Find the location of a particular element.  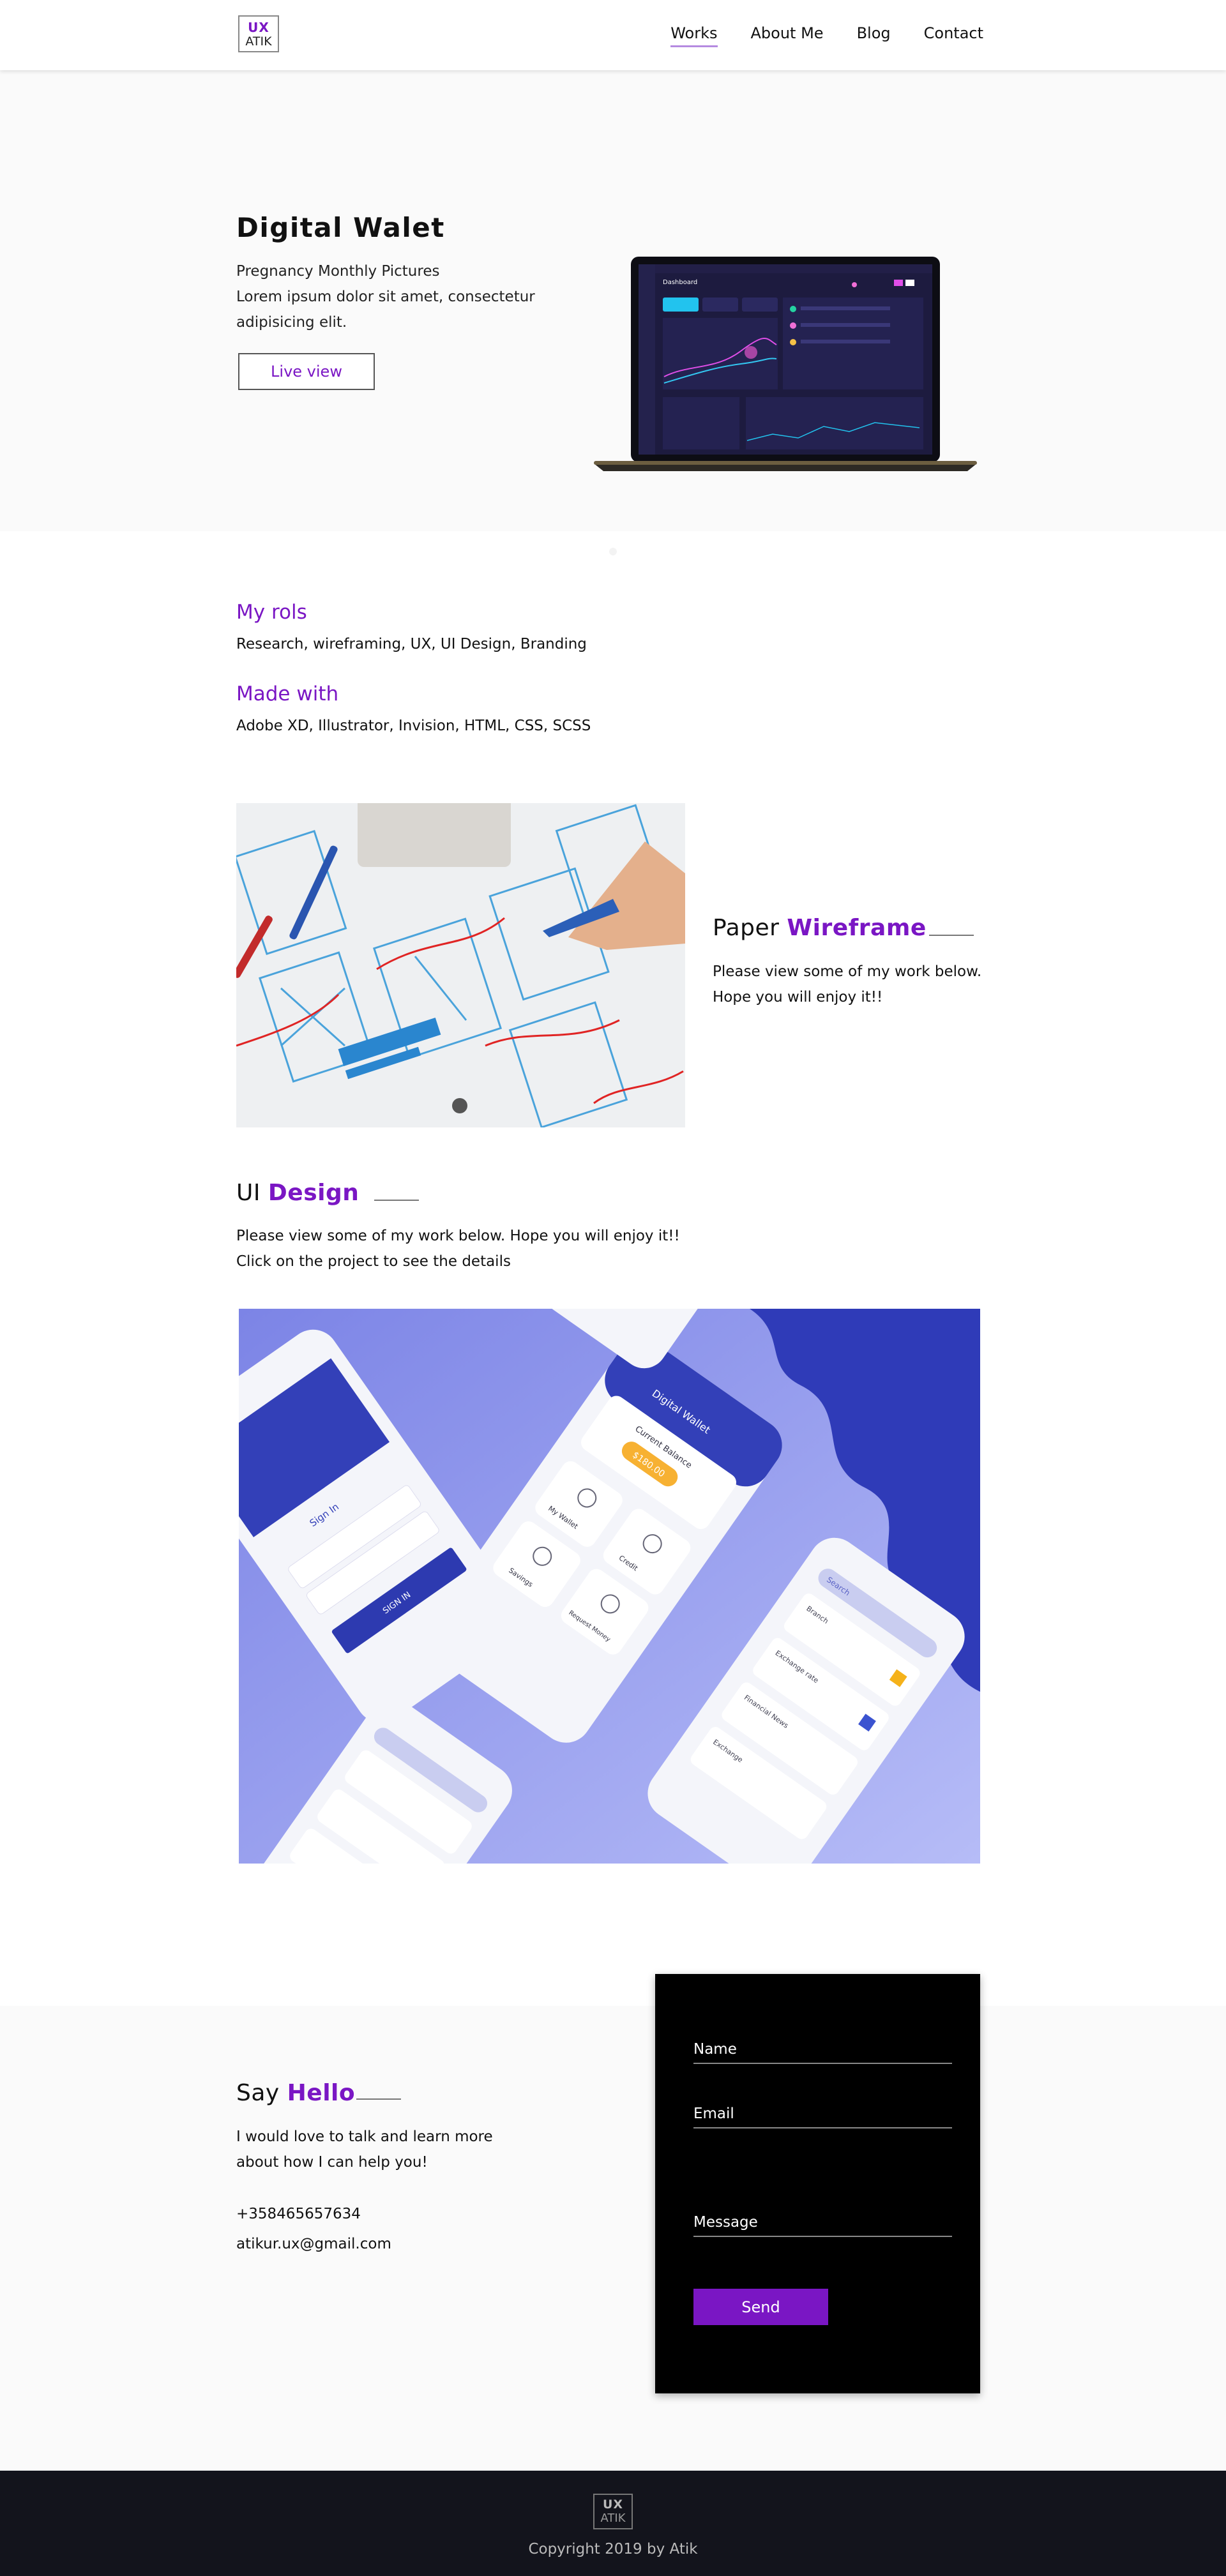

ui-design-title-plain: UI is located at coordinates (249, 1193).